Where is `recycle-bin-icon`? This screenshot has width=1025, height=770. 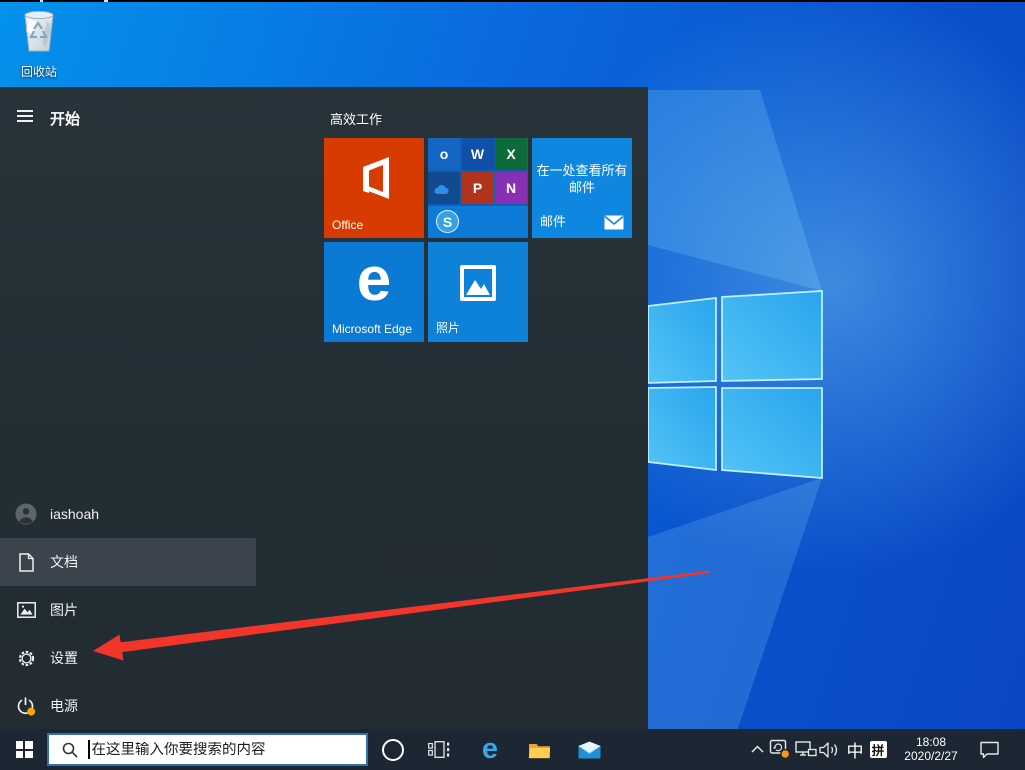 recycle-bin-icon is located at coordinates (39, 31).